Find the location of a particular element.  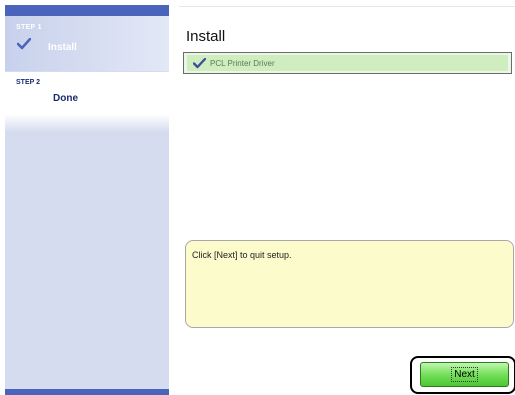

page-title: Install is located at coordinates (206, 36).